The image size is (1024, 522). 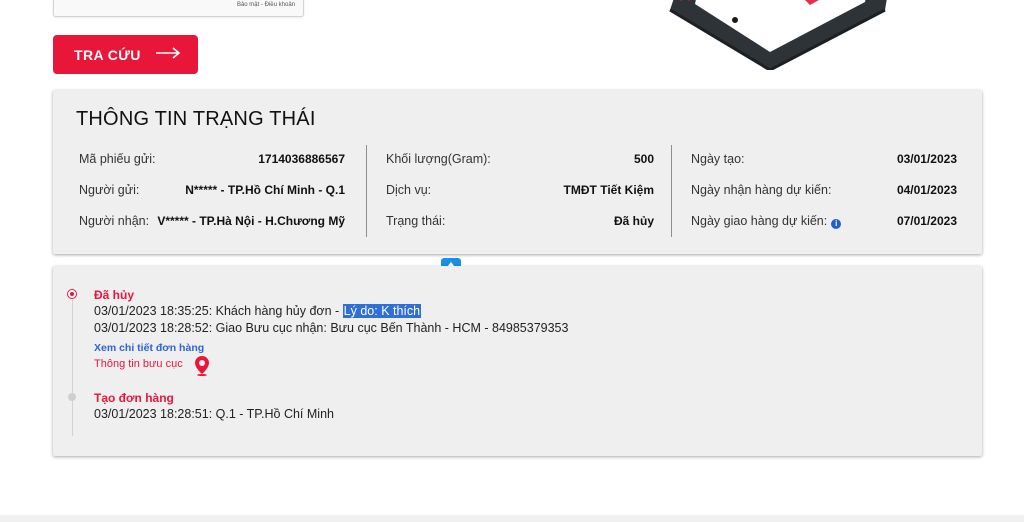 I want to click on info-value: 1714036886567, so click(x=301, y=159).